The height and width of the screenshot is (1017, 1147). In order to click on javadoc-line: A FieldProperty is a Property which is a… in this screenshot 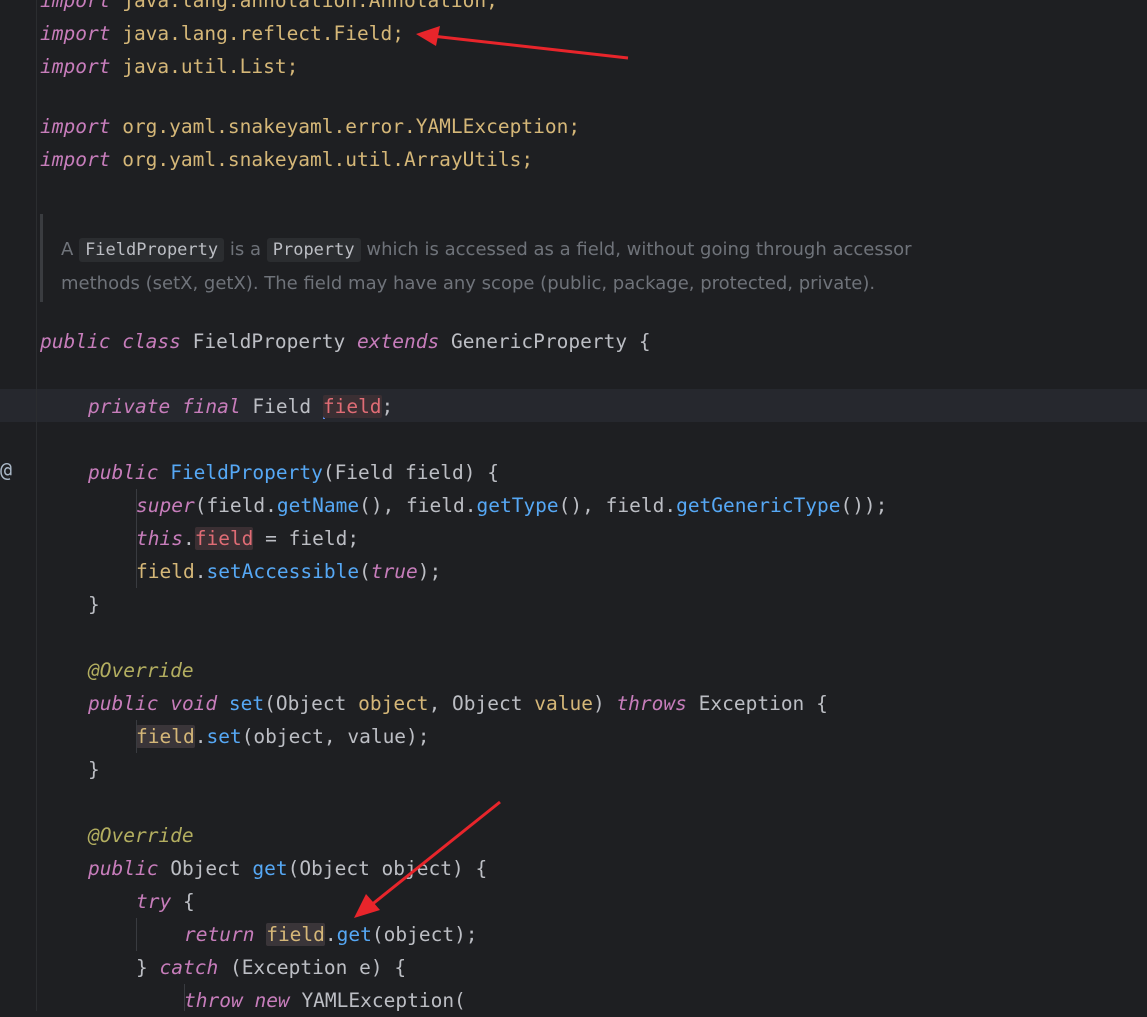, I will do `click(486, 250)`.